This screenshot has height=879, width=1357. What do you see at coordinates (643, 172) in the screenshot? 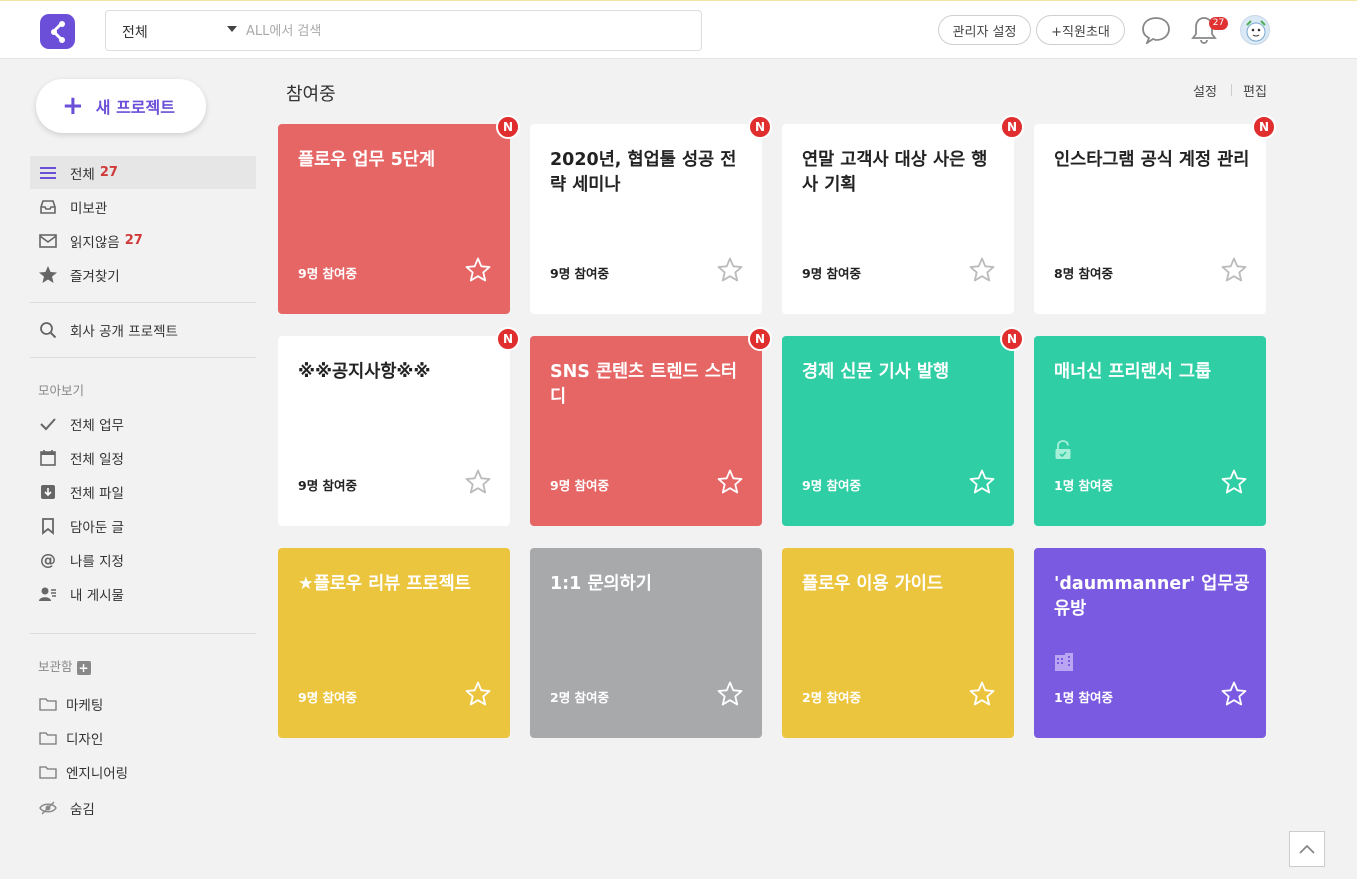
I see `project-title: 2020년, 협업툴 성공 전략 세미나` at bounding box center [643, 172].